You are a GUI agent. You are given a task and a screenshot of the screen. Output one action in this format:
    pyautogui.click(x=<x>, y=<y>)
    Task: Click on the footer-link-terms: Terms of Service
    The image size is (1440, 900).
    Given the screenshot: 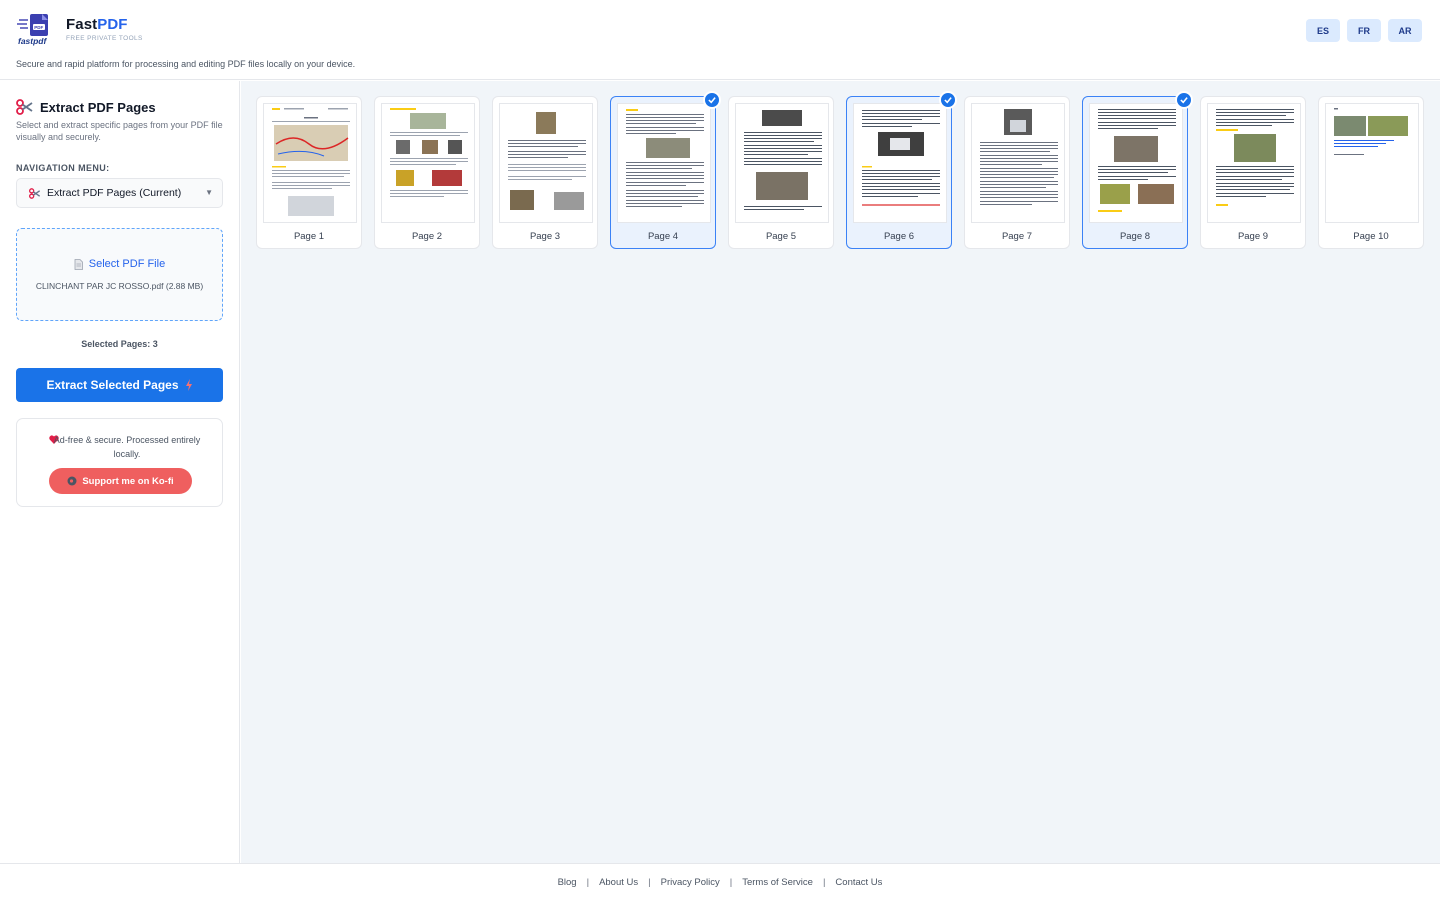 What is the action you would take?
    pyautogui.click(x=777, y=882)
    